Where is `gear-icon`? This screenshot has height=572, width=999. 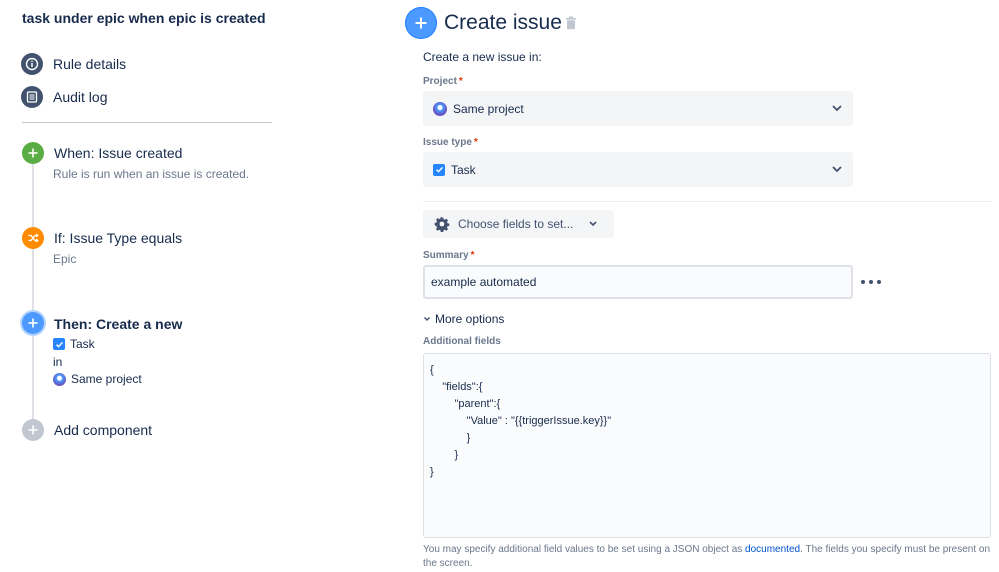 gear-icon is located at coordinates (442, 224).